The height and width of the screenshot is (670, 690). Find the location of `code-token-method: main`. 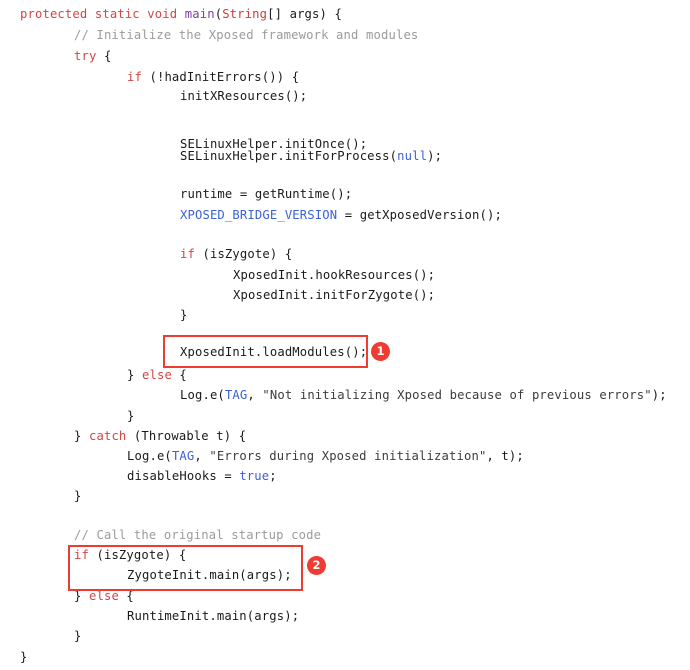

code-token-method: main is located at coordinates (199, 14).